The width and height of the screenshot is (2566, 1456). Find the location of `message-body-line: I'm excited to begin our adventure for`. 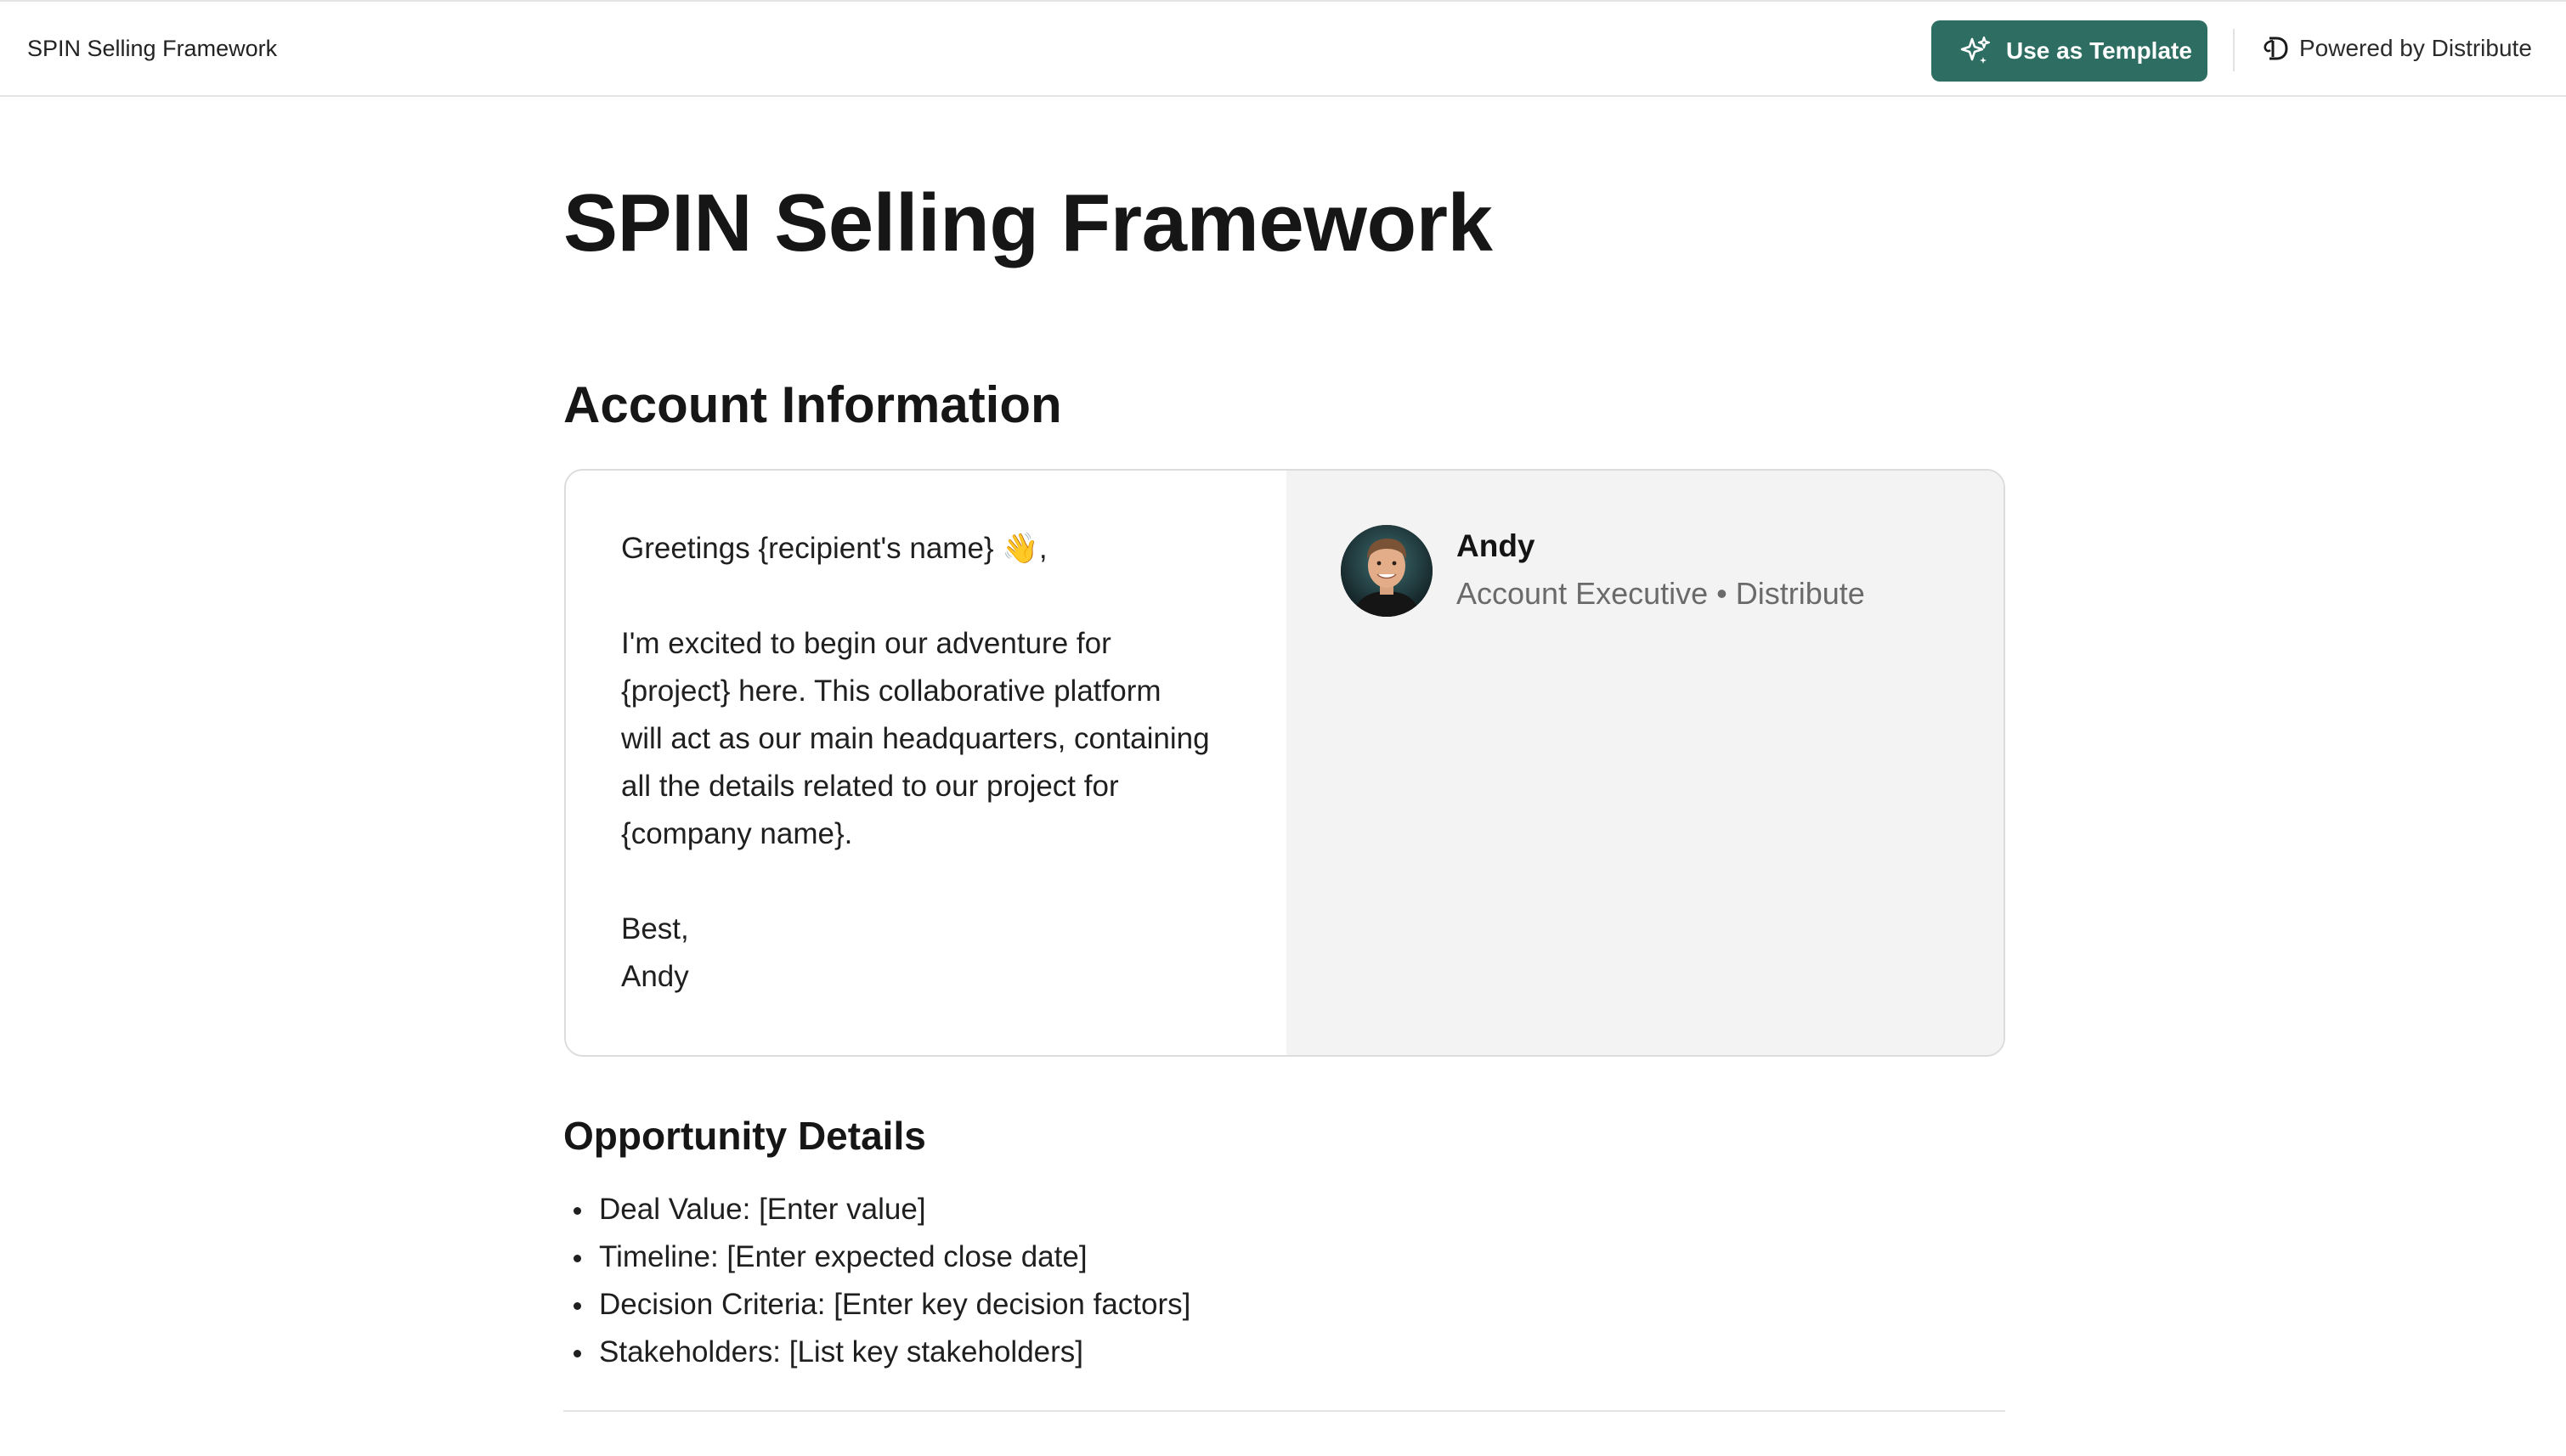

message-body-line: I'm excited to begin our adventure for is located at coordinates (866, 644).